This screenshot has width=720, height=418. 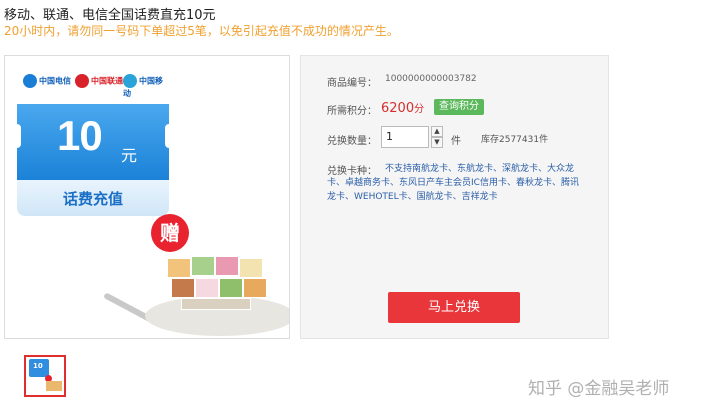 What do you see at coordinates (92, 199) in the screenshot?
I see `card-label: 话费充值` at bounding box center [92, 199].